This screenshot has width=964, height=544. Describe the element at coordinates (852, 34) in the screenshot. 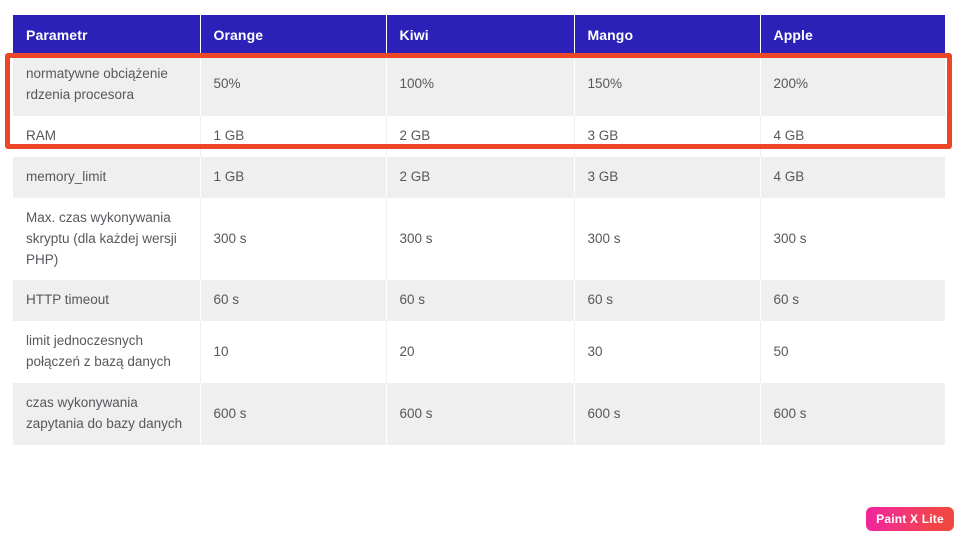

I see `column-header-apple: Apple` at that location.